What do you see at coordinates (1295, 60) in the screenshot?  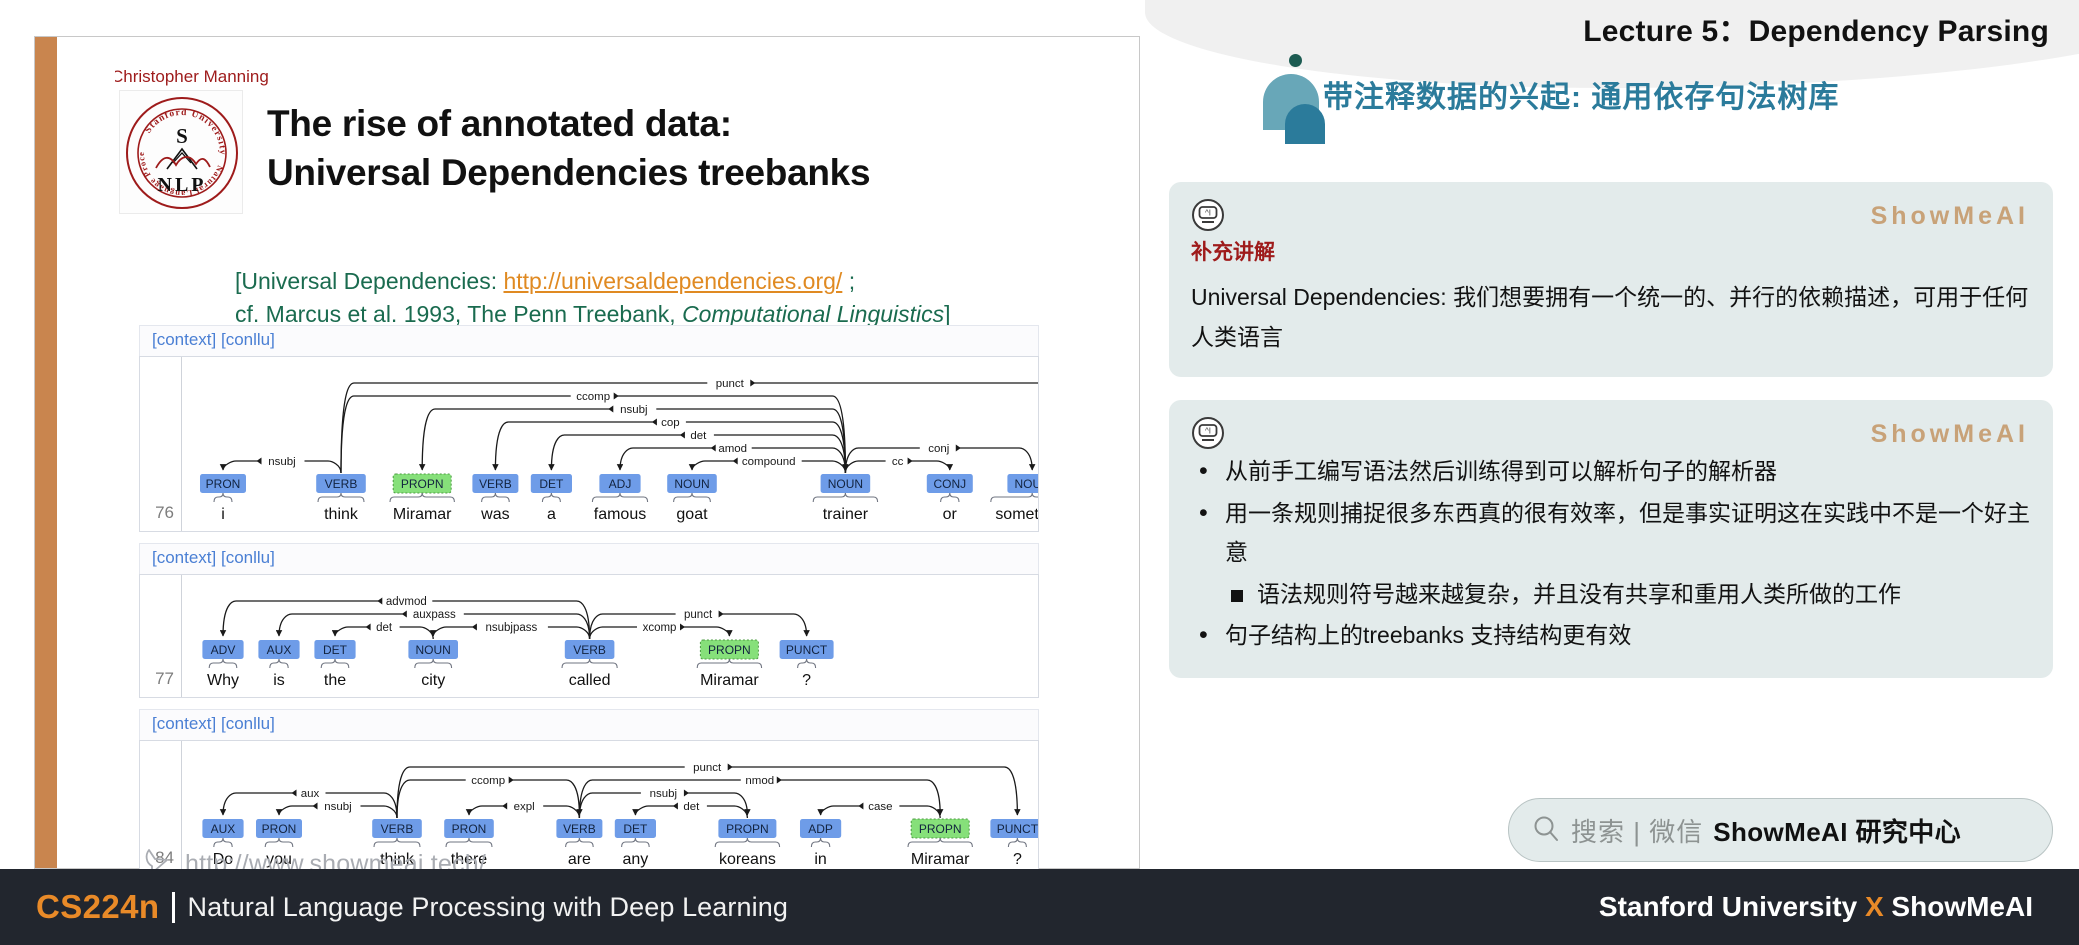 I see `decoration-dot-dark` at bounding box center [1295, 60].